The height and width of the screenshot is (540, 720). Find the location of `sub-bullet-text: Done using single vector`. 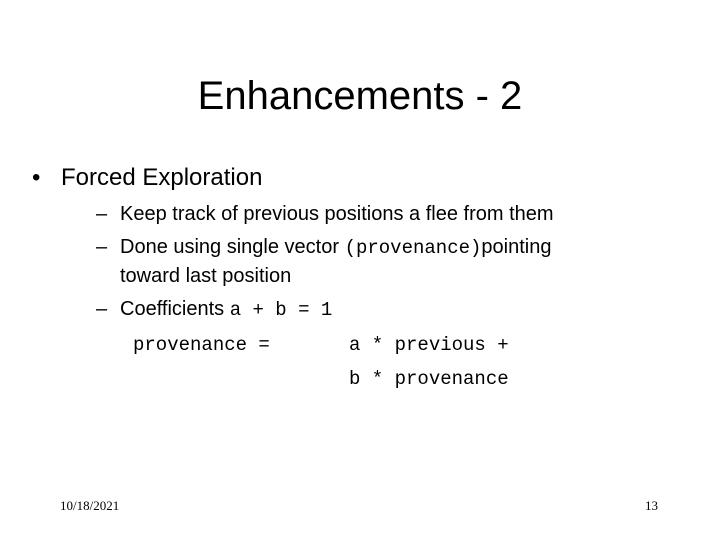

sub-bullet-text: Done using single vector is located at coordinates (232, 247).